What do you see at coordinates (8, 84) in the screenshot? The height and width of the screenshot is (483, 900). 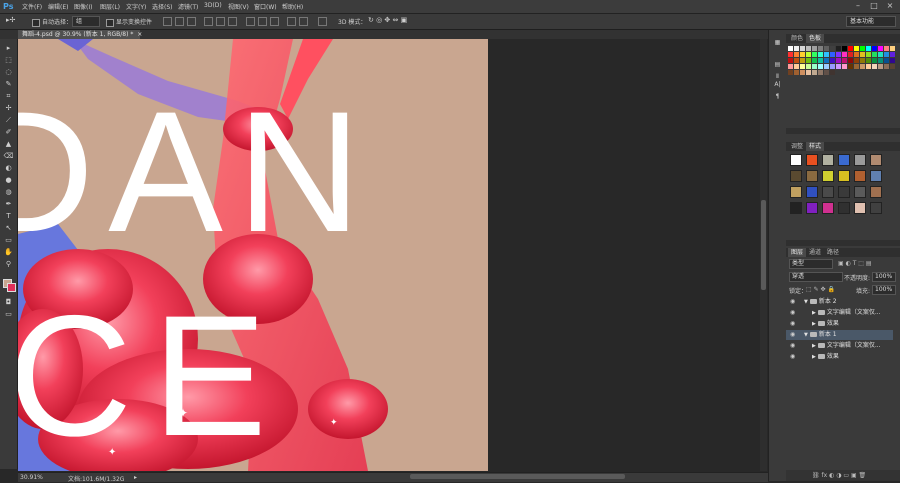 I see `quick-select-tool-icon: ✎` at bounding box center [8, 84].